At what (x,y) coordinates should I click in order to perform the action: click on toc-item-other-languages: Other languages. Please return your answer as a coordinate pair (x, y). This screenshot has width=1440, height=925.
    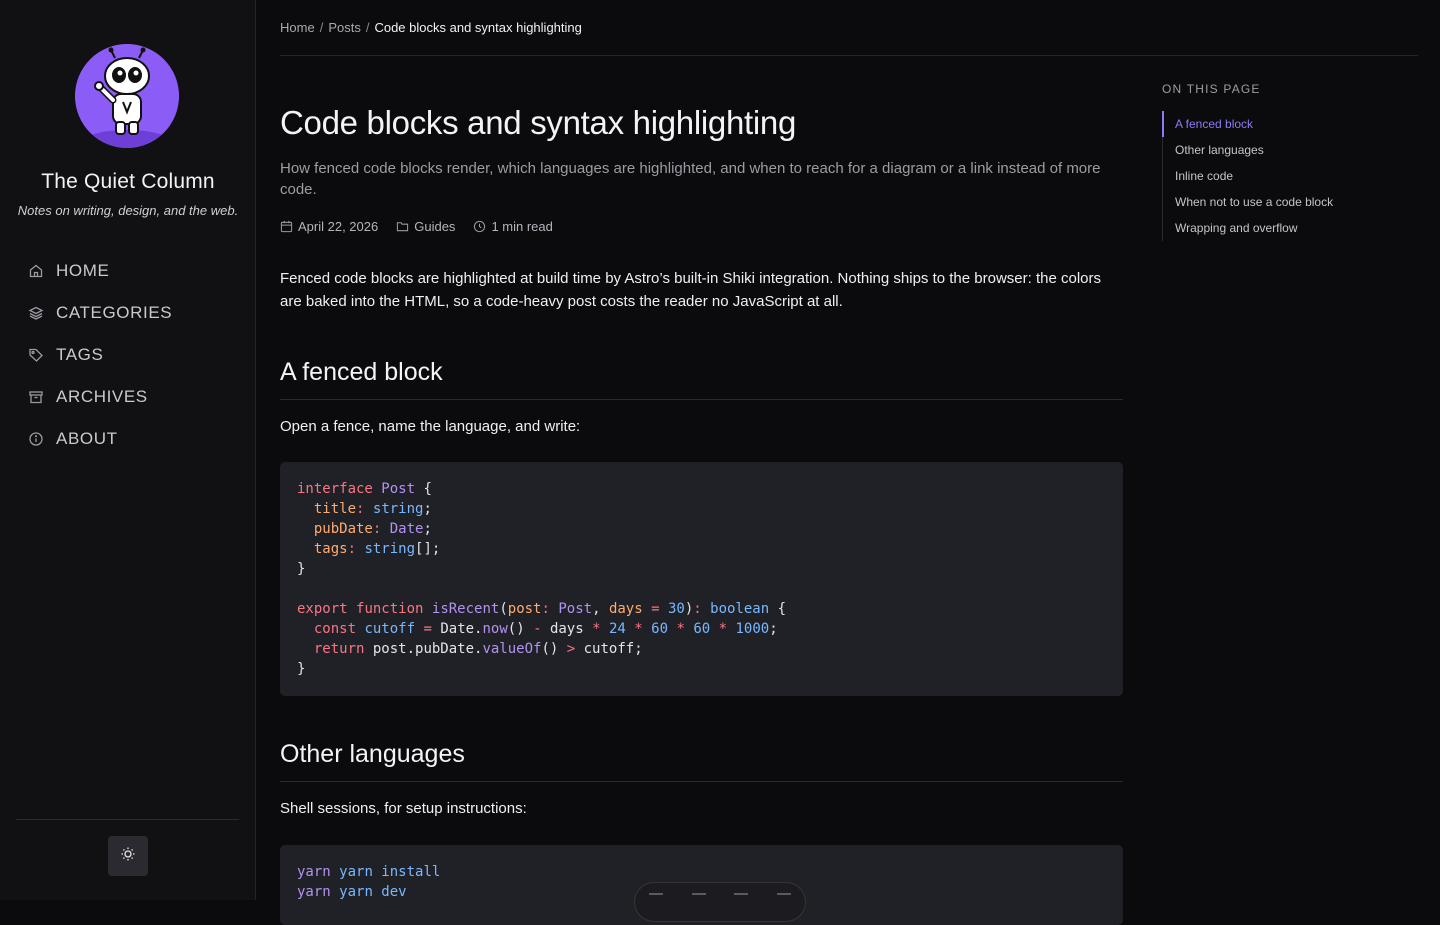
    Looking at the image, I should click on (1282, 150).